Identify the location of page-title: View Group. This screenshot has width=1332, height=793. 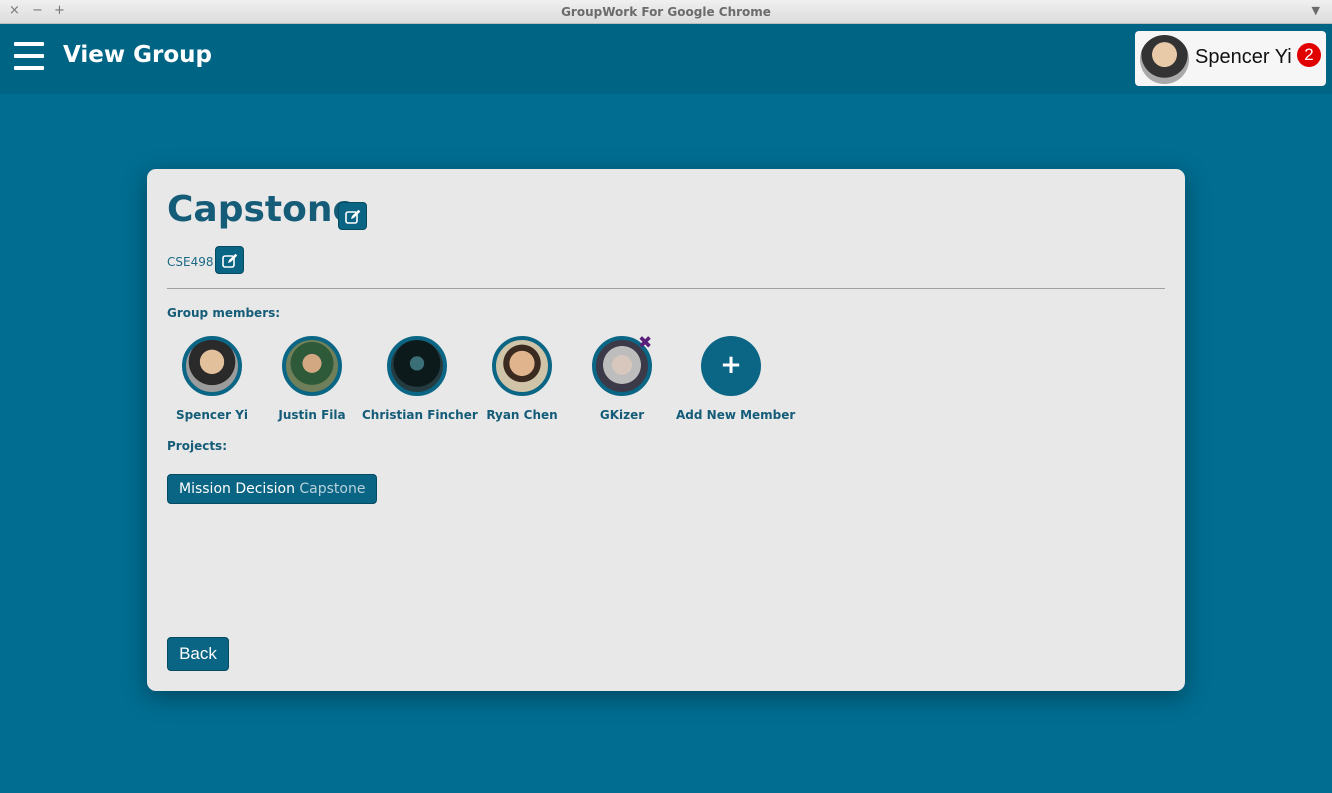
(137, 55).